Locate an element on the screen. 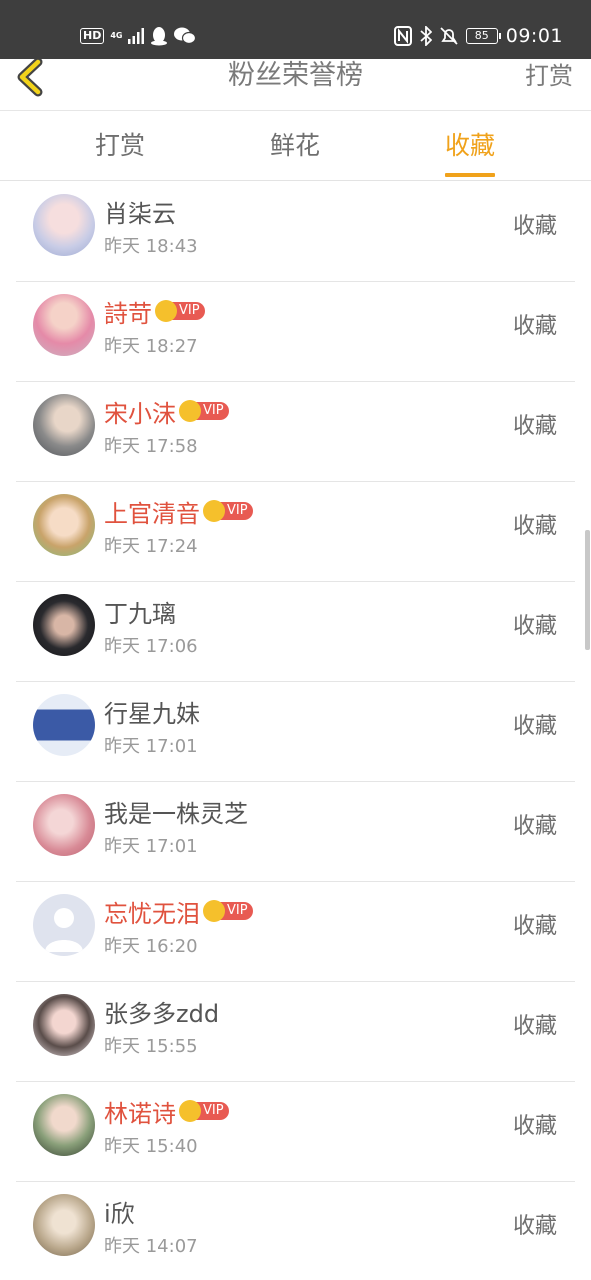  bluetooth-icon is located at coordinates (426, 36).